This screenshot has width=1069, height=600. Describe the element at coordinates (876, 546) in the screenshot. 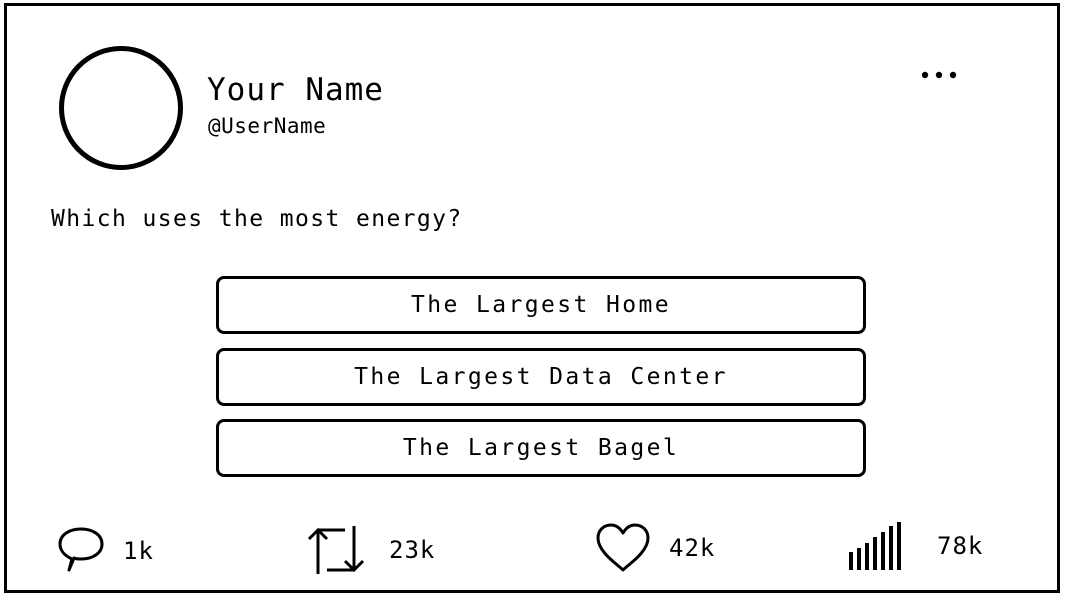

I see `bar-chart-icon` at that location.